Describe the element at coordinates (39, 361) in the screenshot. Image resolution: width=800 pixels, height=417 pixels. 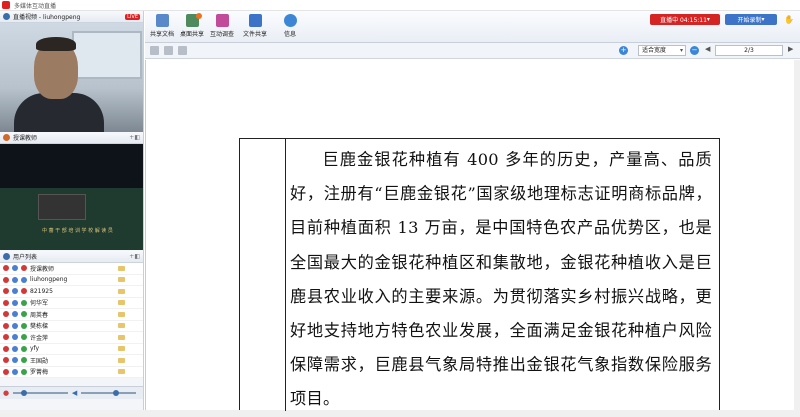
I see `user-name: 王国勋` at that location.